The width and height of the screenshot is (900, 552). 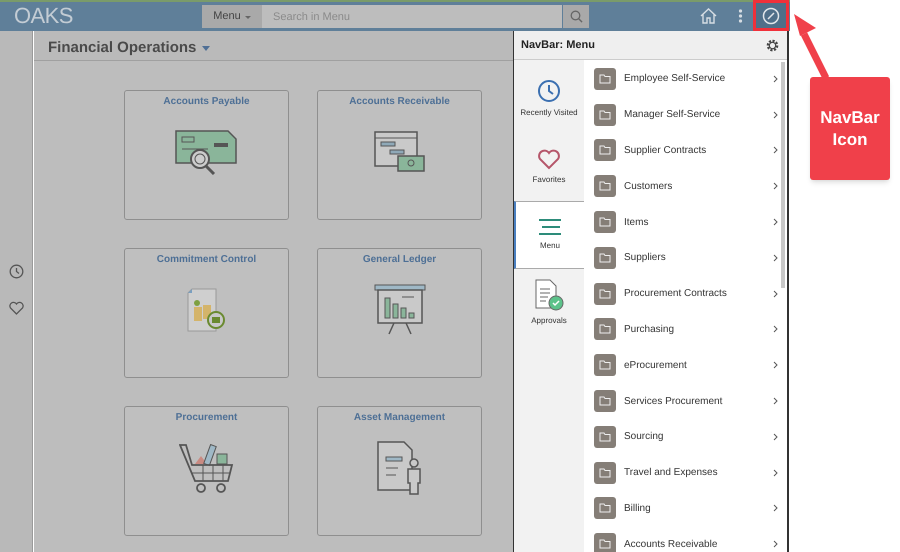 I want to click on navbar-tab: Recently Visited, so click(x=549, y=99).